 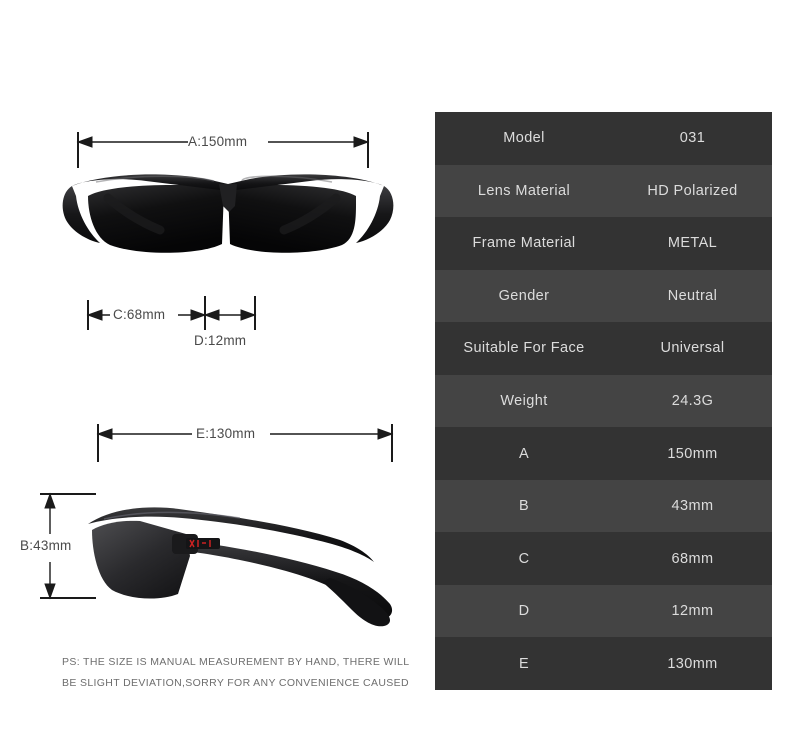 What do you see at coordinates (603, 611) in the screenshot?
I see `table-row: D 12mm` at bounding box center [603, 611].